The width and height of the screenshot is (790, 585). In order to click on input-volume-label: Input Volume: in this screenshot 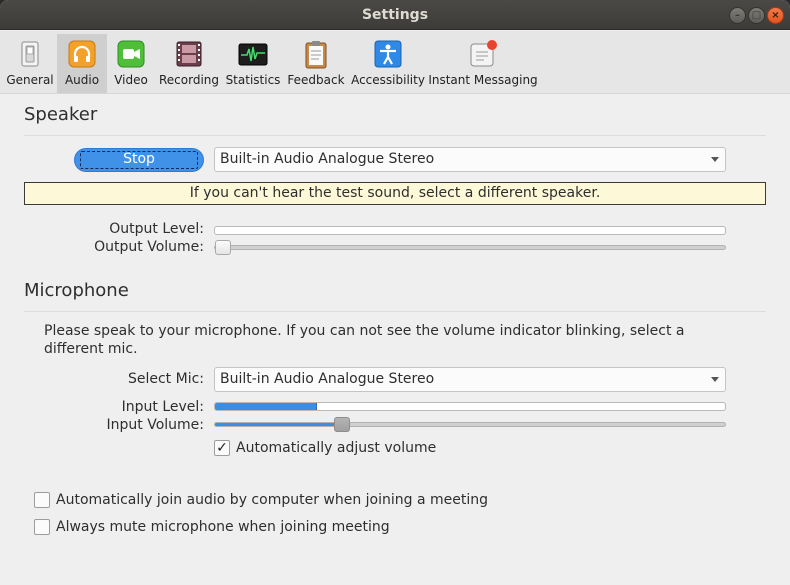, I will do `click(155, 425)`.